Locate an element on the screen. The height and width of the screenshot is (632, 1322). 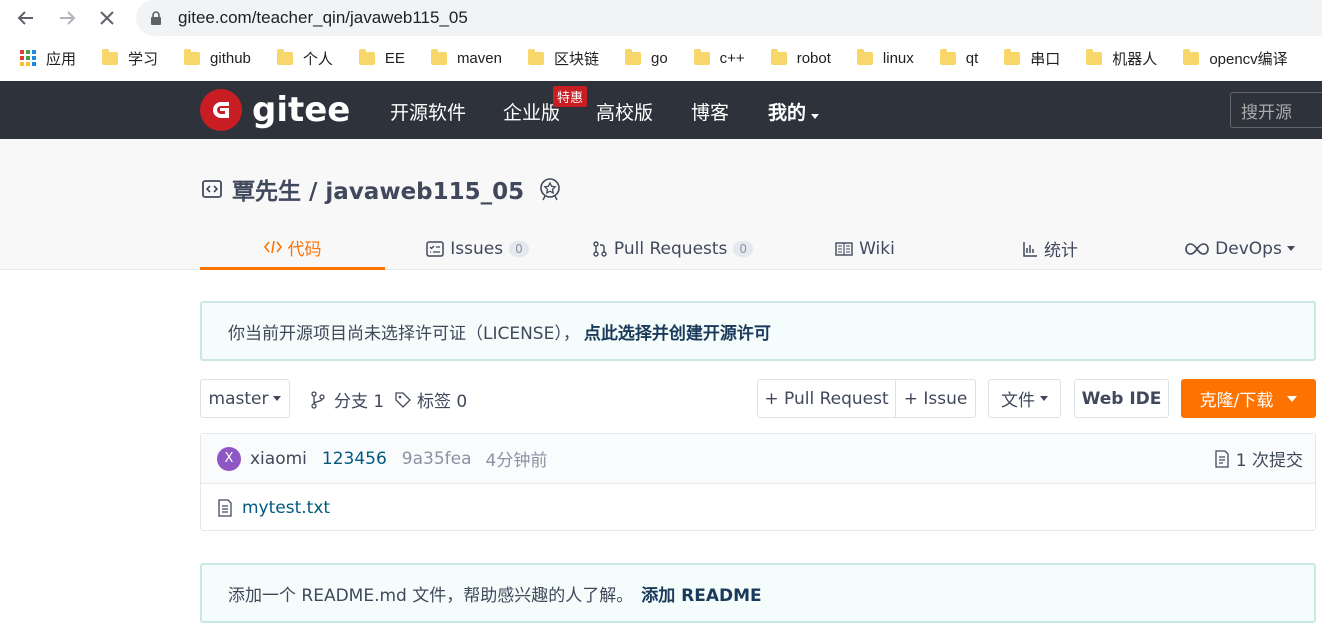
branch-icon is located at coordinates (318, 399).